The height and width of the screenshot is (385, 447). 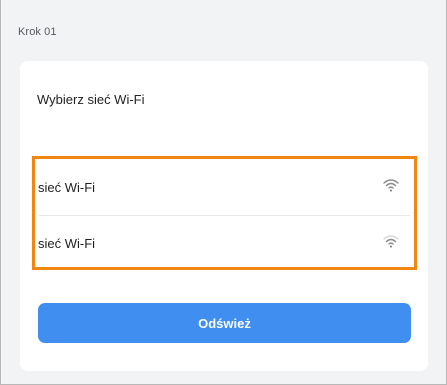 What do you see at coordinates (91, 99) in the screenshot?
I see `card-title: Wybierz sieć Wi-Fi` at bounding box center [91, 99].